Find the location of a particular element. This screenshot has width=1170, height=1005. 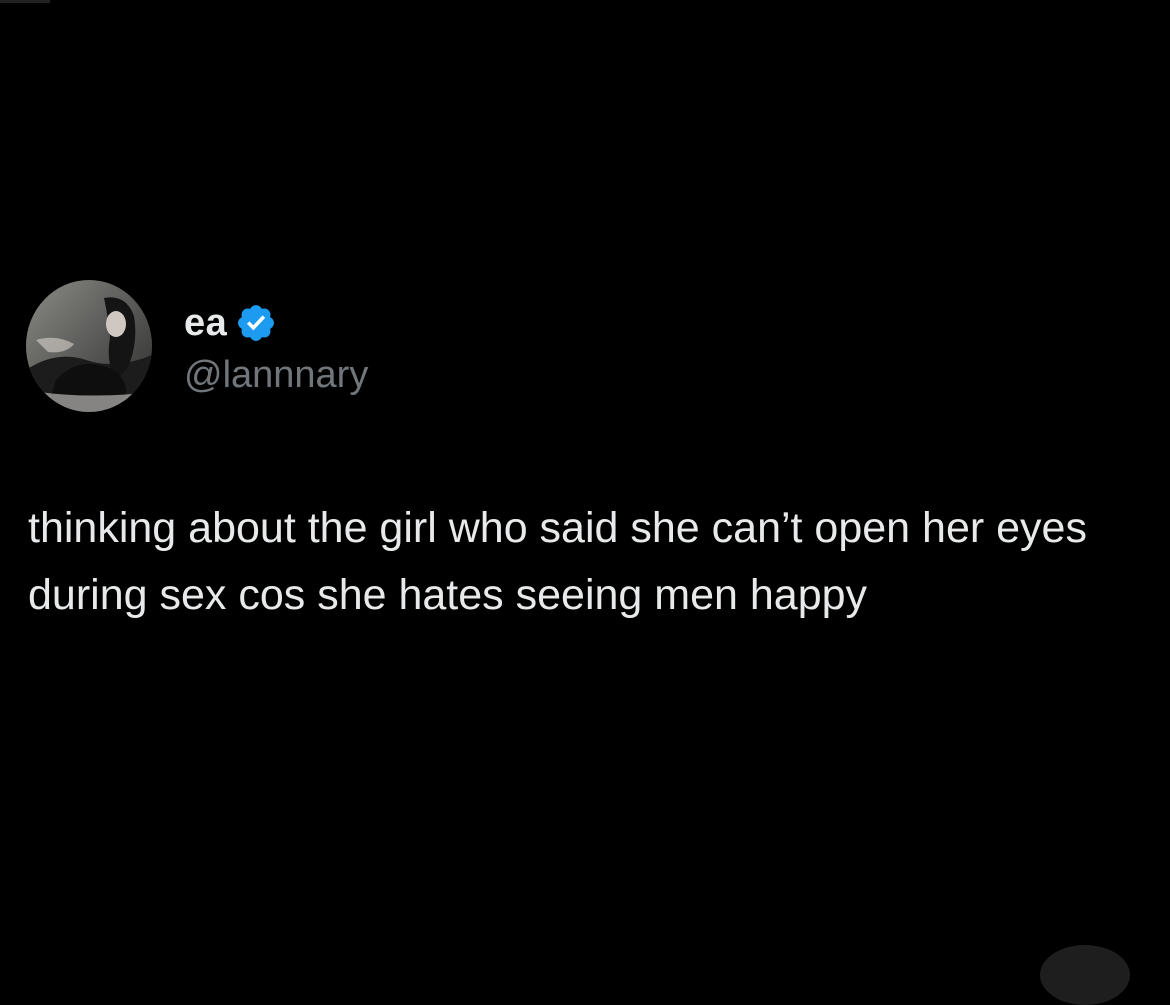

author-identity: ea @lannnary is located at coordinates (276, 346).